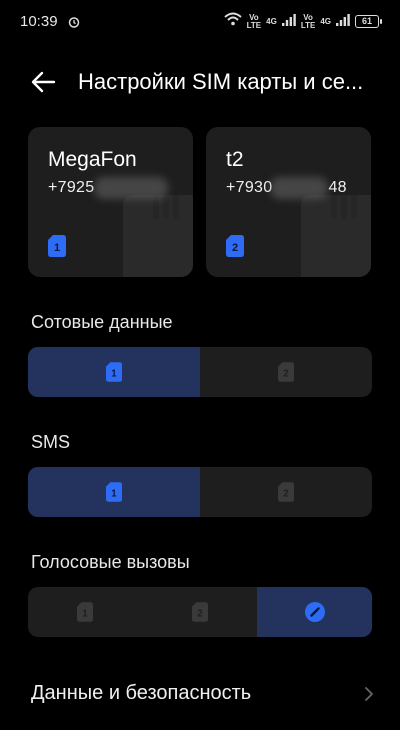  I want to click on data-security-row: Данные и безопасность, so click(200, 695).